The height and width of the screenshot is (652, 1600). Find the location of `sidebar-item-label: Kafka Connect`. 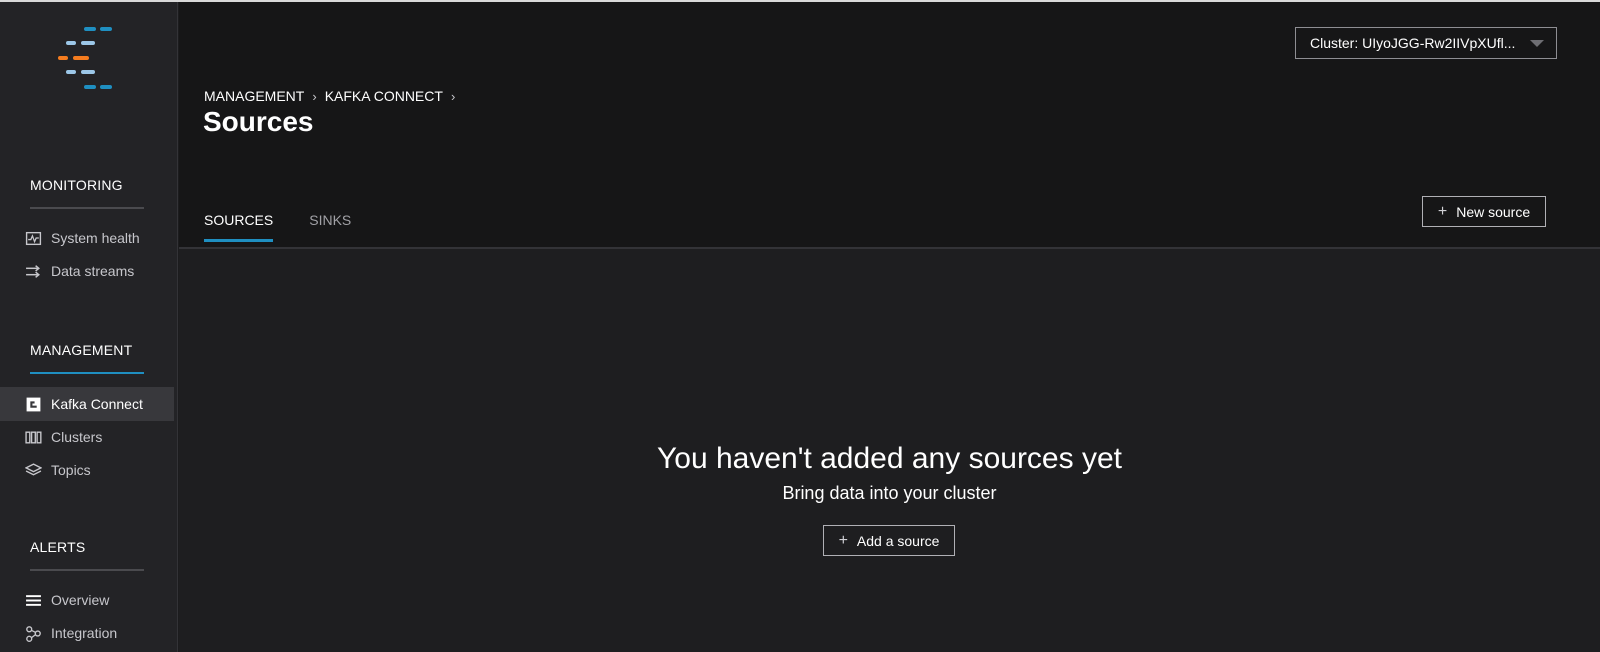

sidebar-item-label: Kafka Connect is located at coordinates (97, 404).